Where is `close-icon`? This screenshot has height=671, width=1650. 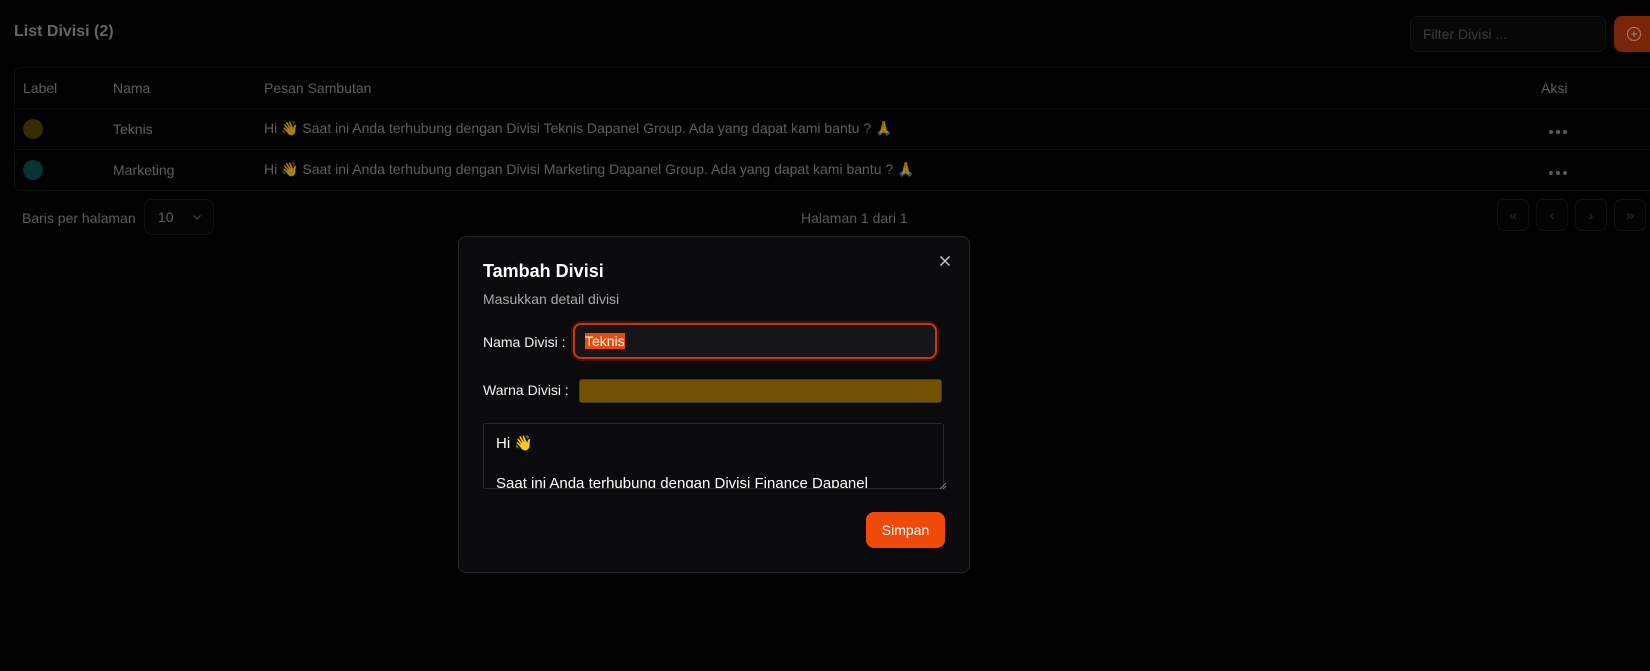
close-icon is located at coordinates (945, 261).